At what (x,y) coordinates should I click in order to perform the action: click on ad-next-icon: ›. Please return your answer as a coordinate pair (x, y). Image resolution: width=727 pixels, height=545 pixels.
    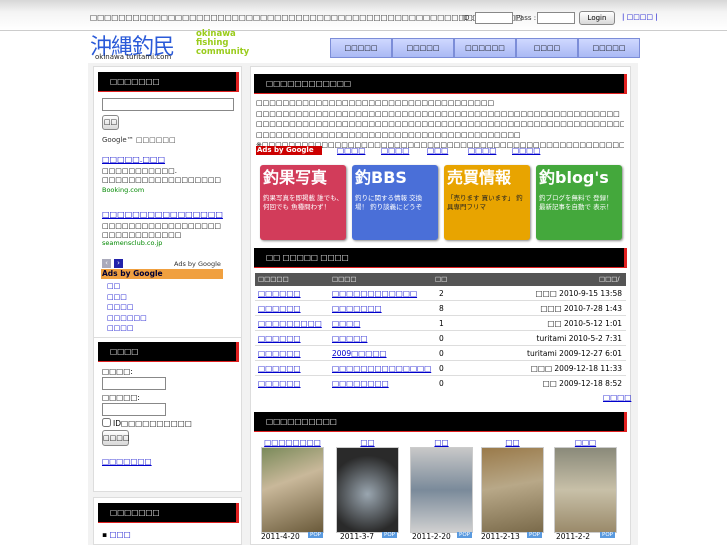
    Looking at the image, I should click on (118, 263).